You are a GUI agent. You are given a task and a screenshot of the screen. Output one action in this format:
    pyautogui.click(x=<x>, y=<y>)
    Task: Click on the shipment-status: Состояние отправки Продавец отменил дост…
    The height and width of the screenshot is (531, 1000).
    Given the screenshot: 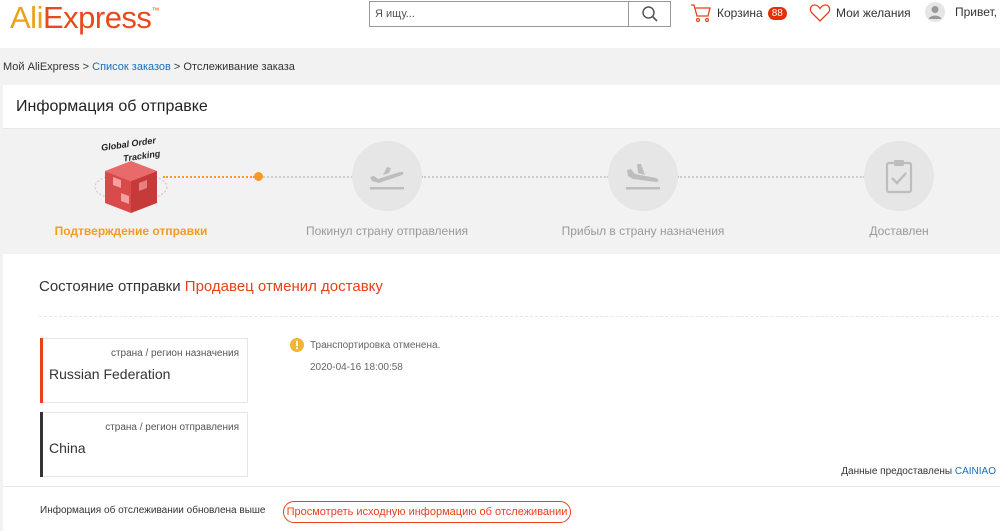 What is the action you would take?
    pyautogui.click(x=211, y=286)
    